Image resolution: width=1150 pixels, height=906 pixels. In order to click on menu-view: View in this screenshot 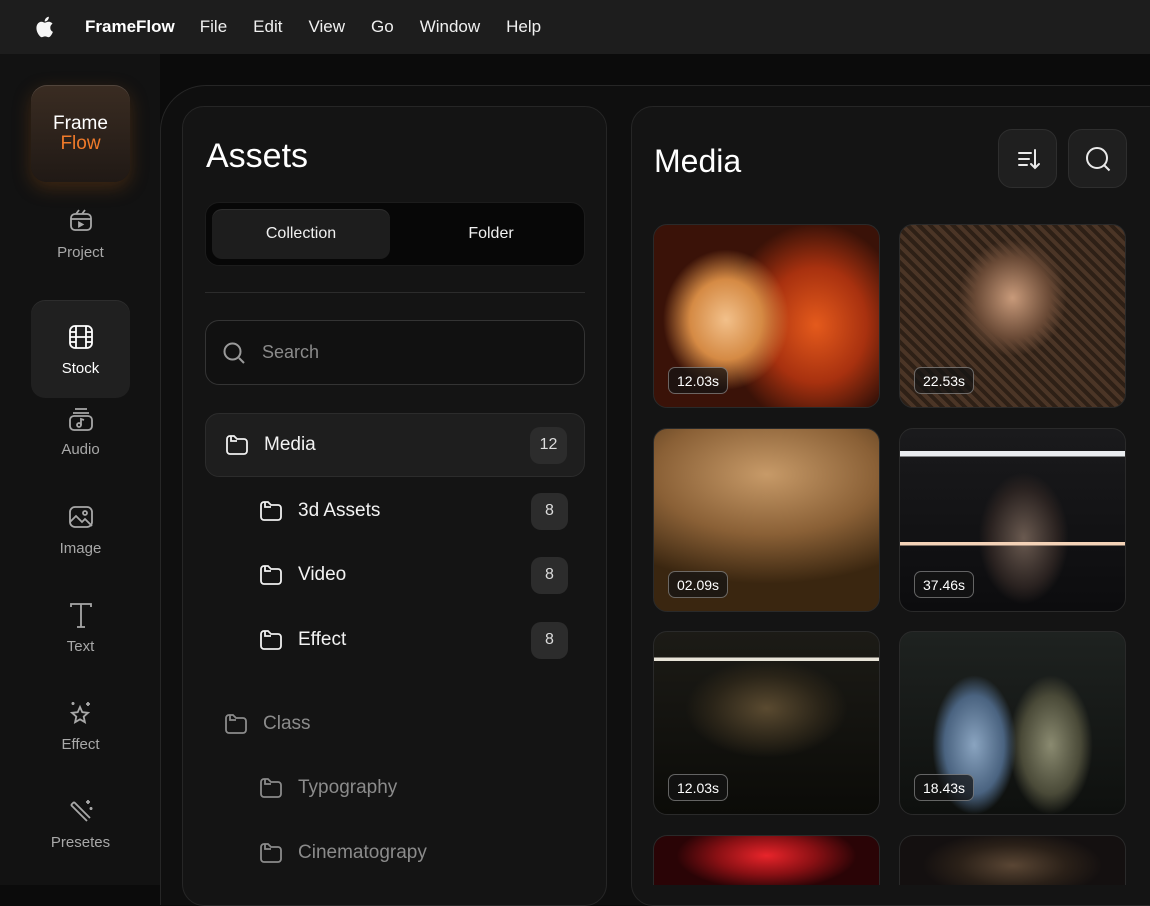, I will do `click(326, 27)`.